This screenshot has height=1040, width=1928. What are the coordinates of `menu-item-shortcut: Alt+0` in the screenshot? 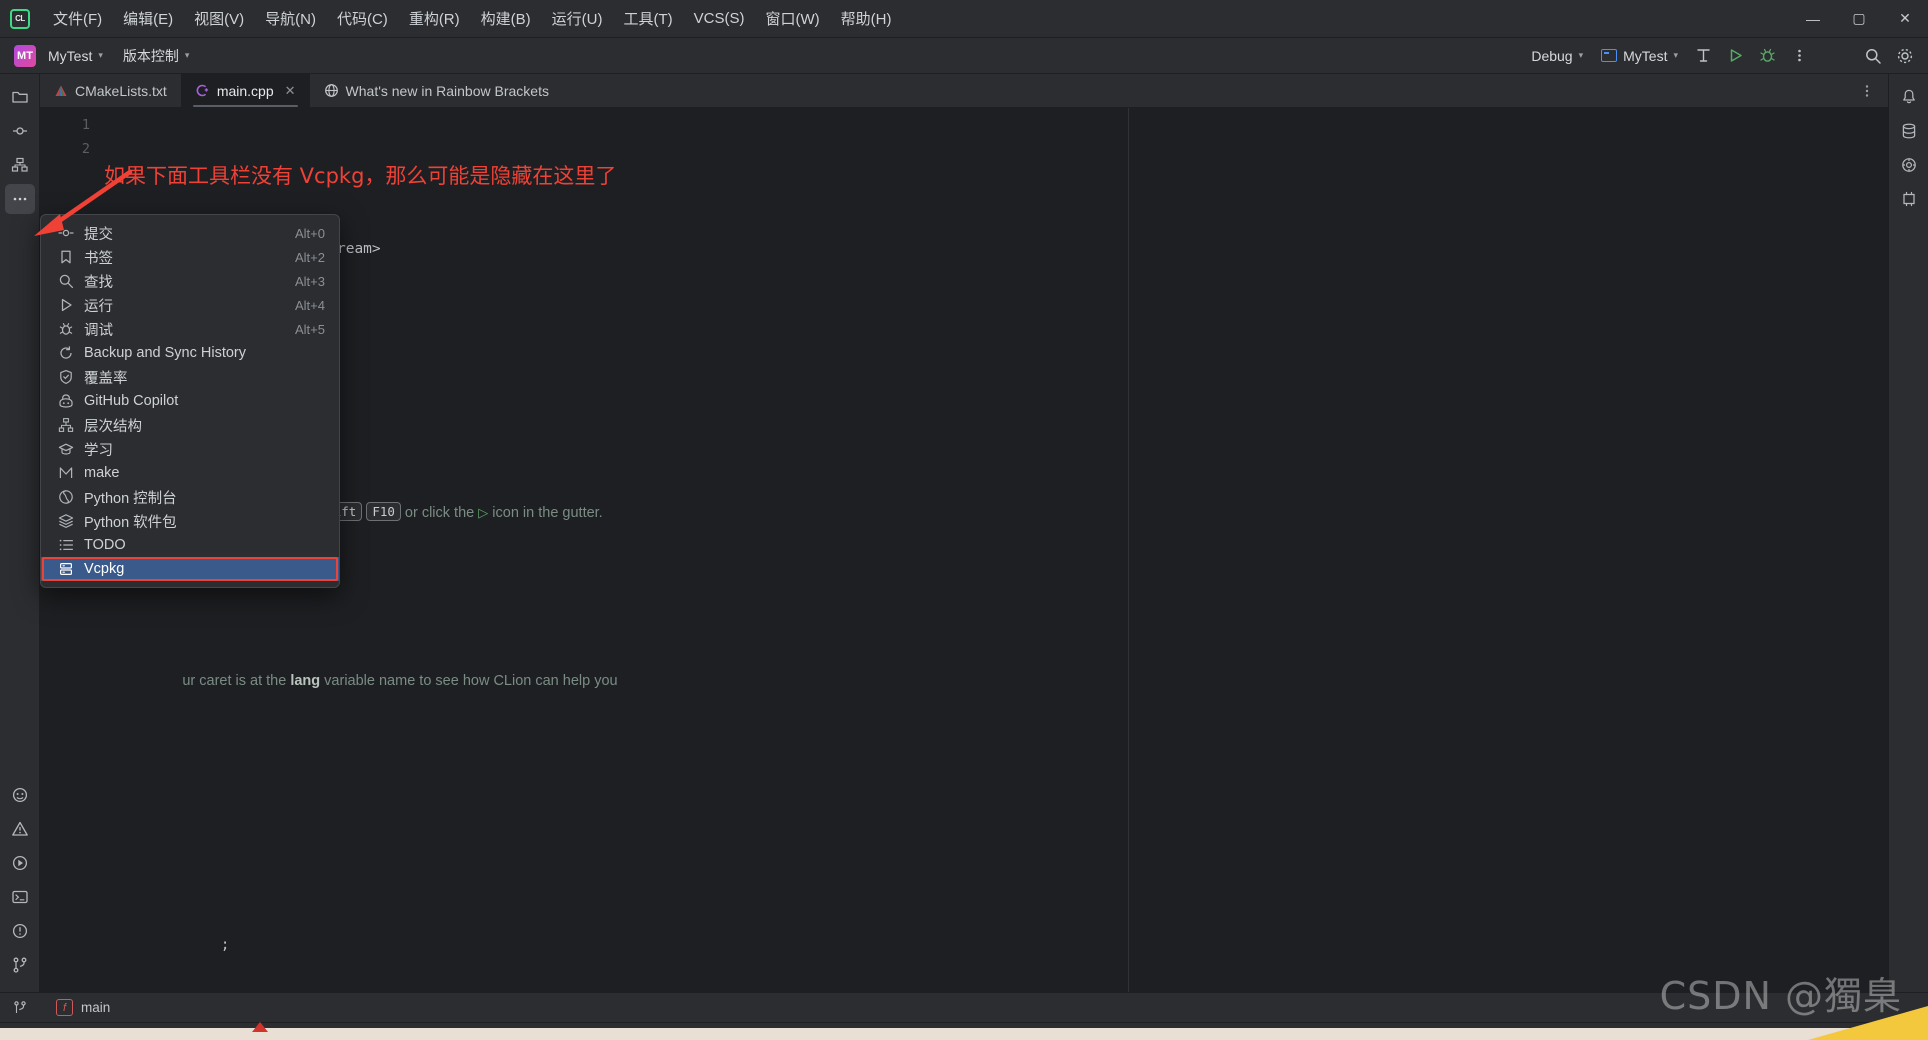 It's located at (310, 233).